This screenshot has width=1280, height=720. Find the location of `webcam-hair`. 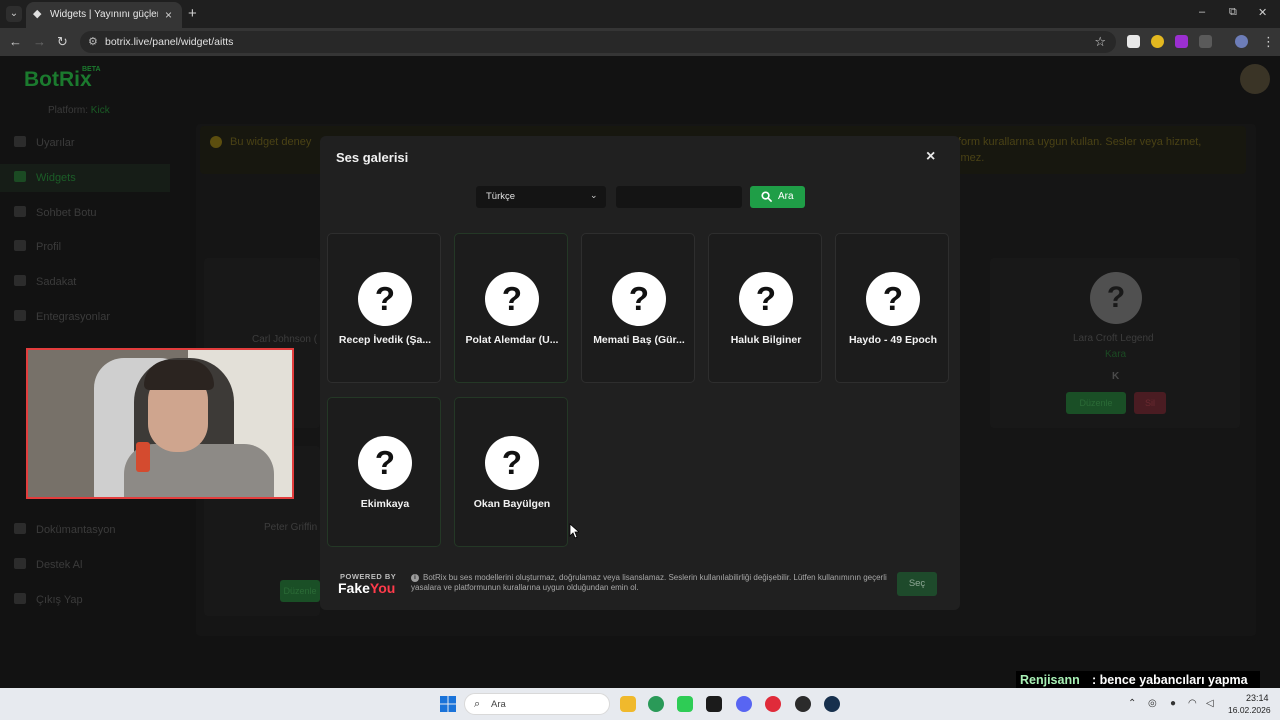

webcam-hair is located at coordinates (179, 375).